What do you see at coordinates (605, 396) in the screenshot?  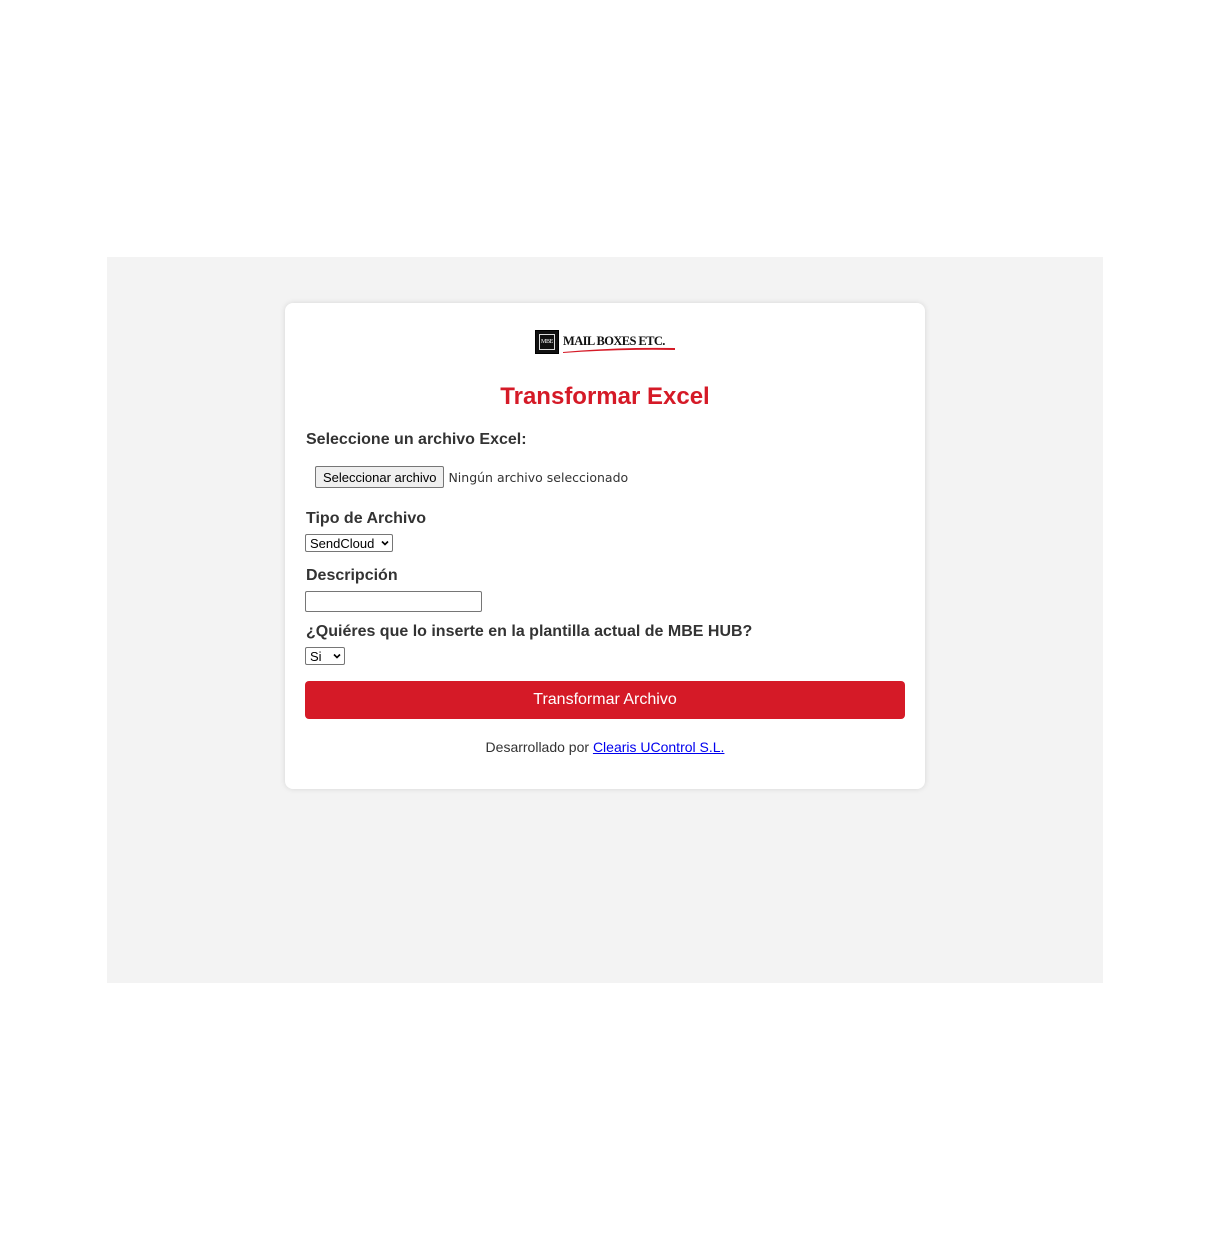 I see `page-title: Transformar Excel` at bounding box center [605, 396].